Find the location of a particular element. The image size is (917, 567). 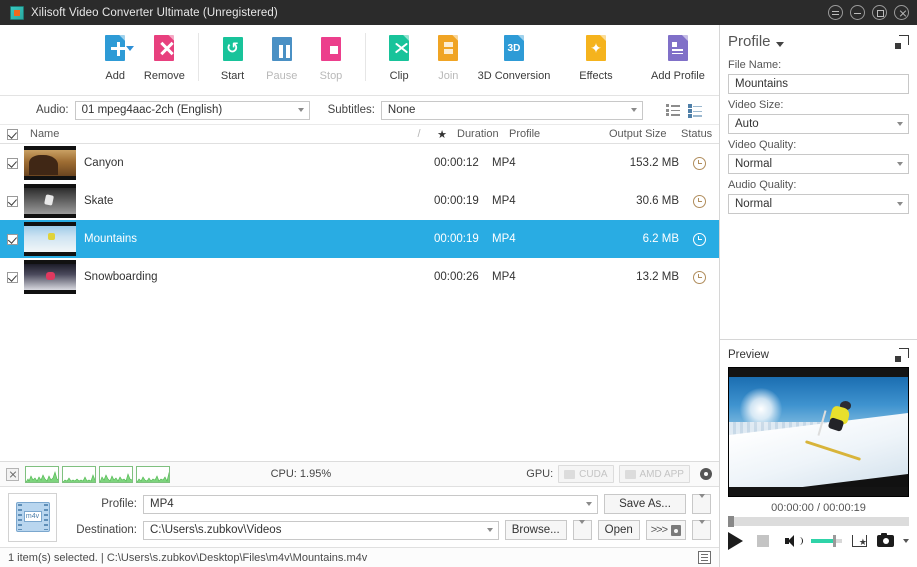

3d-badge: 3D is located at coordinates (514, 48).